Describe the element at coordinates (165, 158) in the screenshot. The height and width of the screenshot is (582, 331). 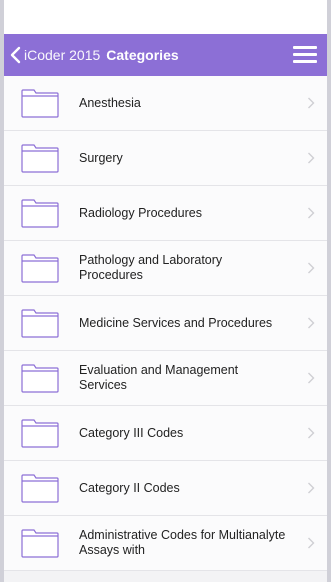
I see `list-item: Surgery` at that location.